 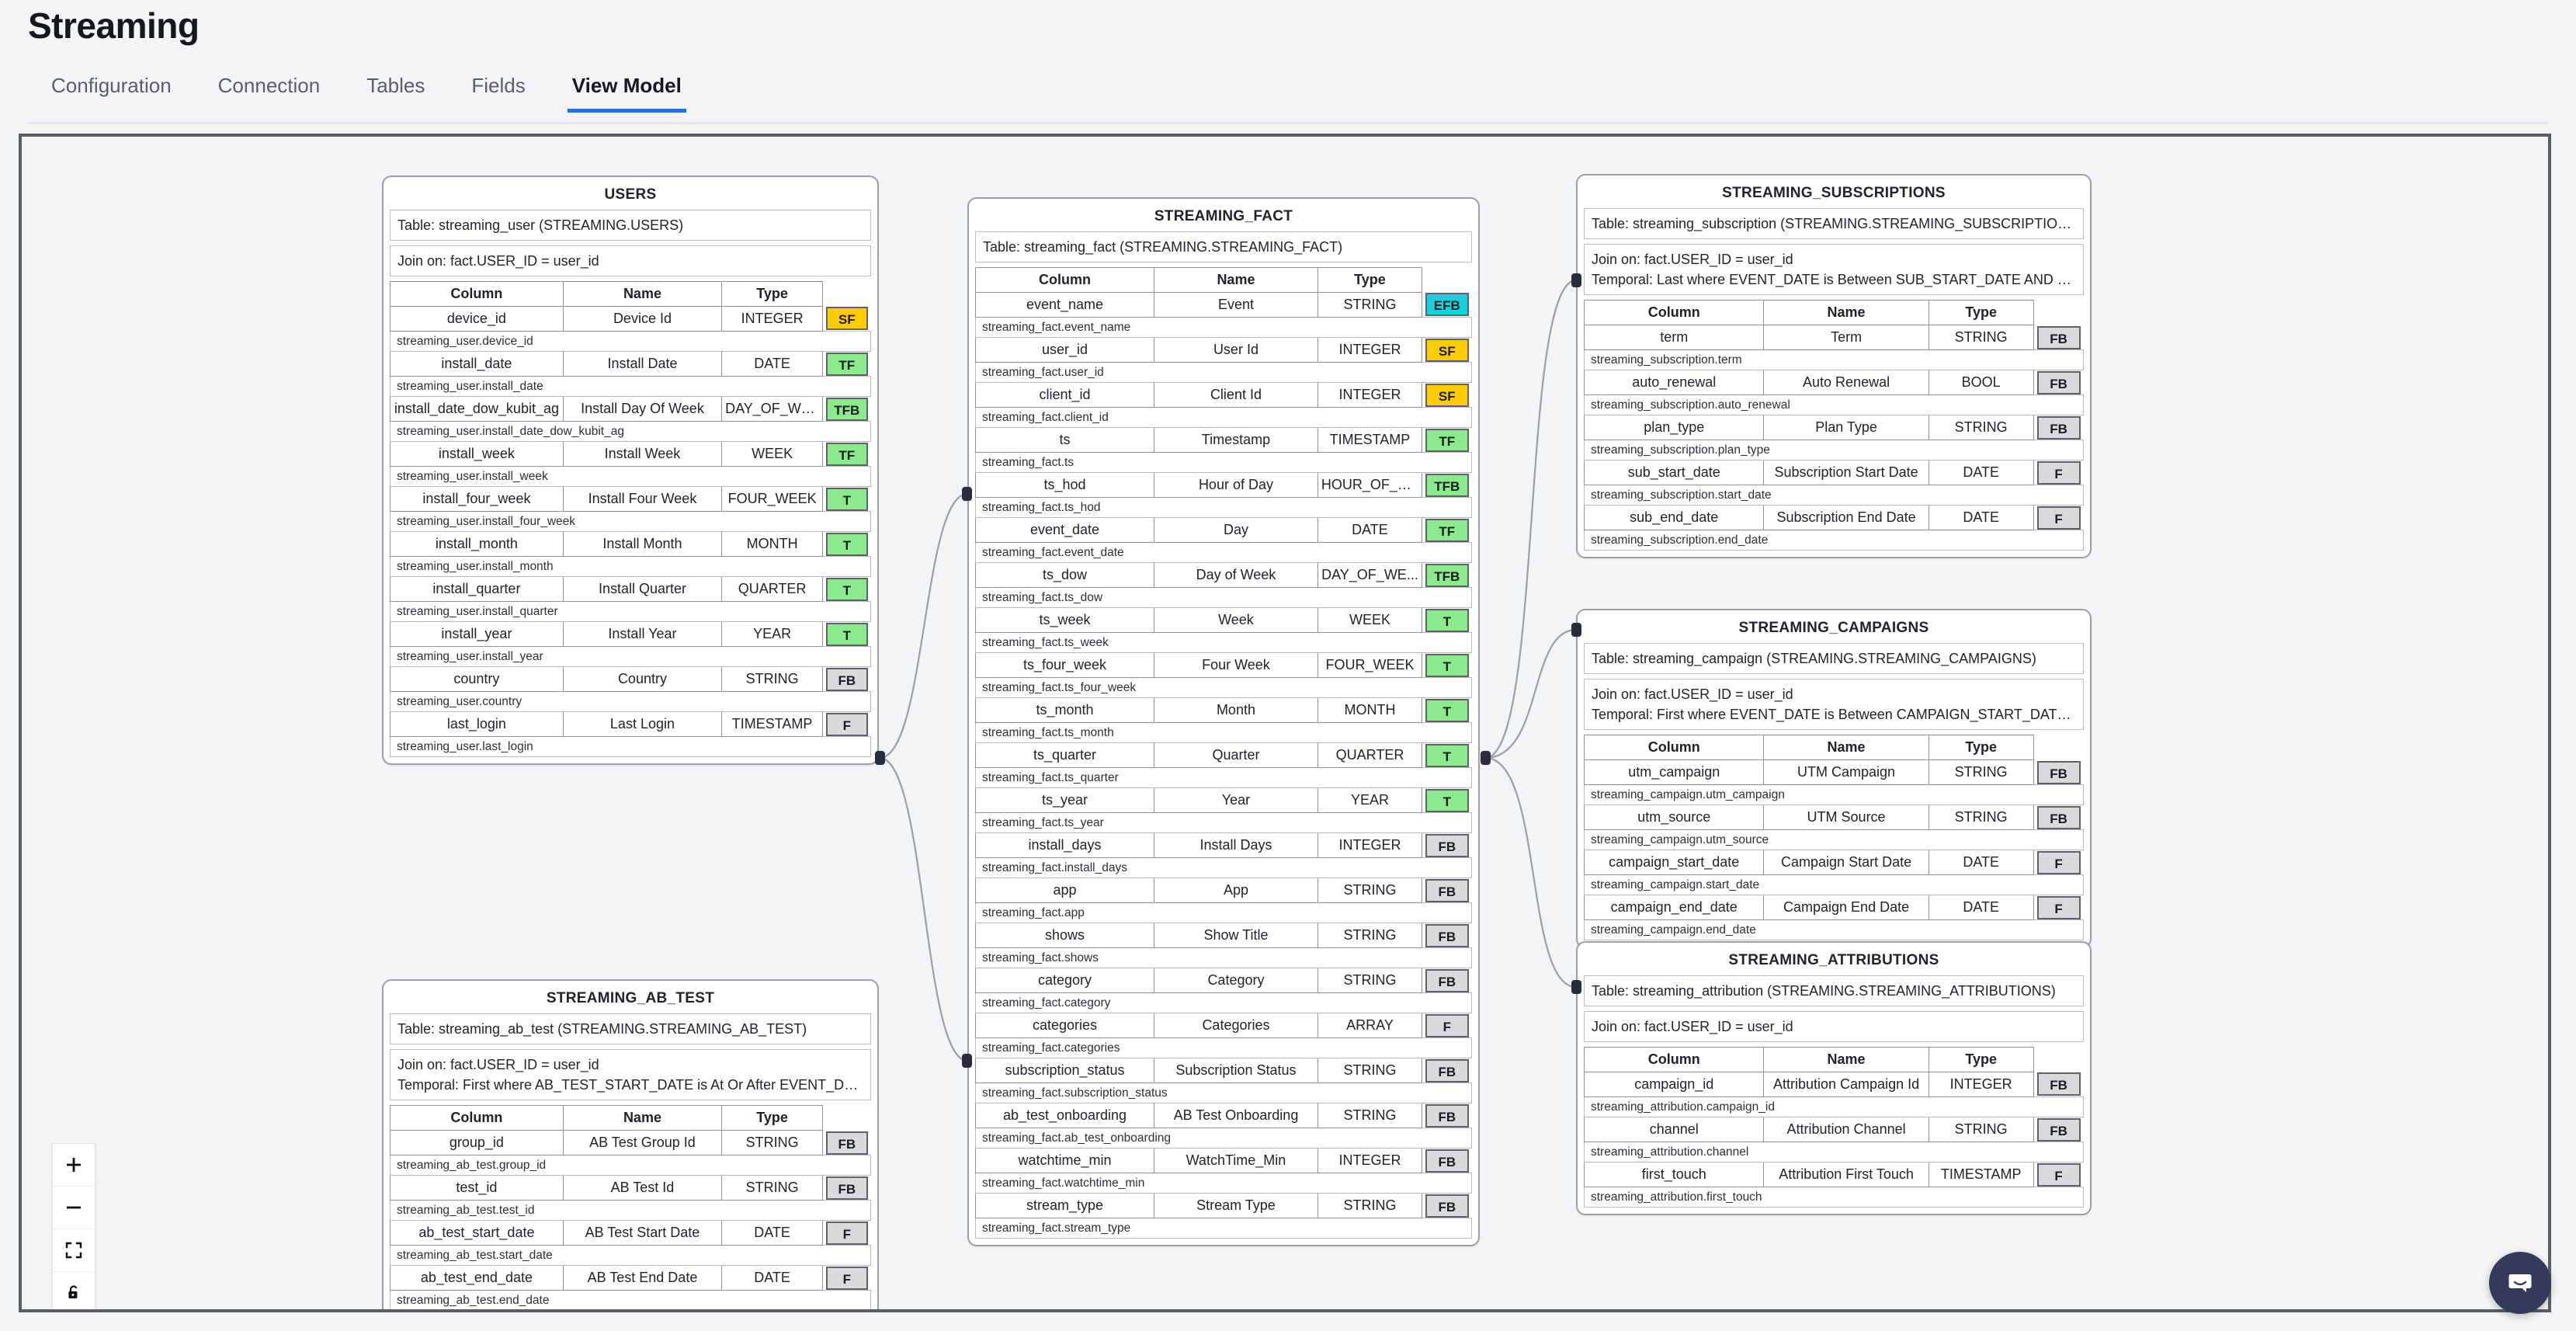 What do you see at coordinates (1223, 440) in the screenshot?
I see `table-row: ts Timestamp TIMESTAMP TF` at bounding box center [1223, 440].